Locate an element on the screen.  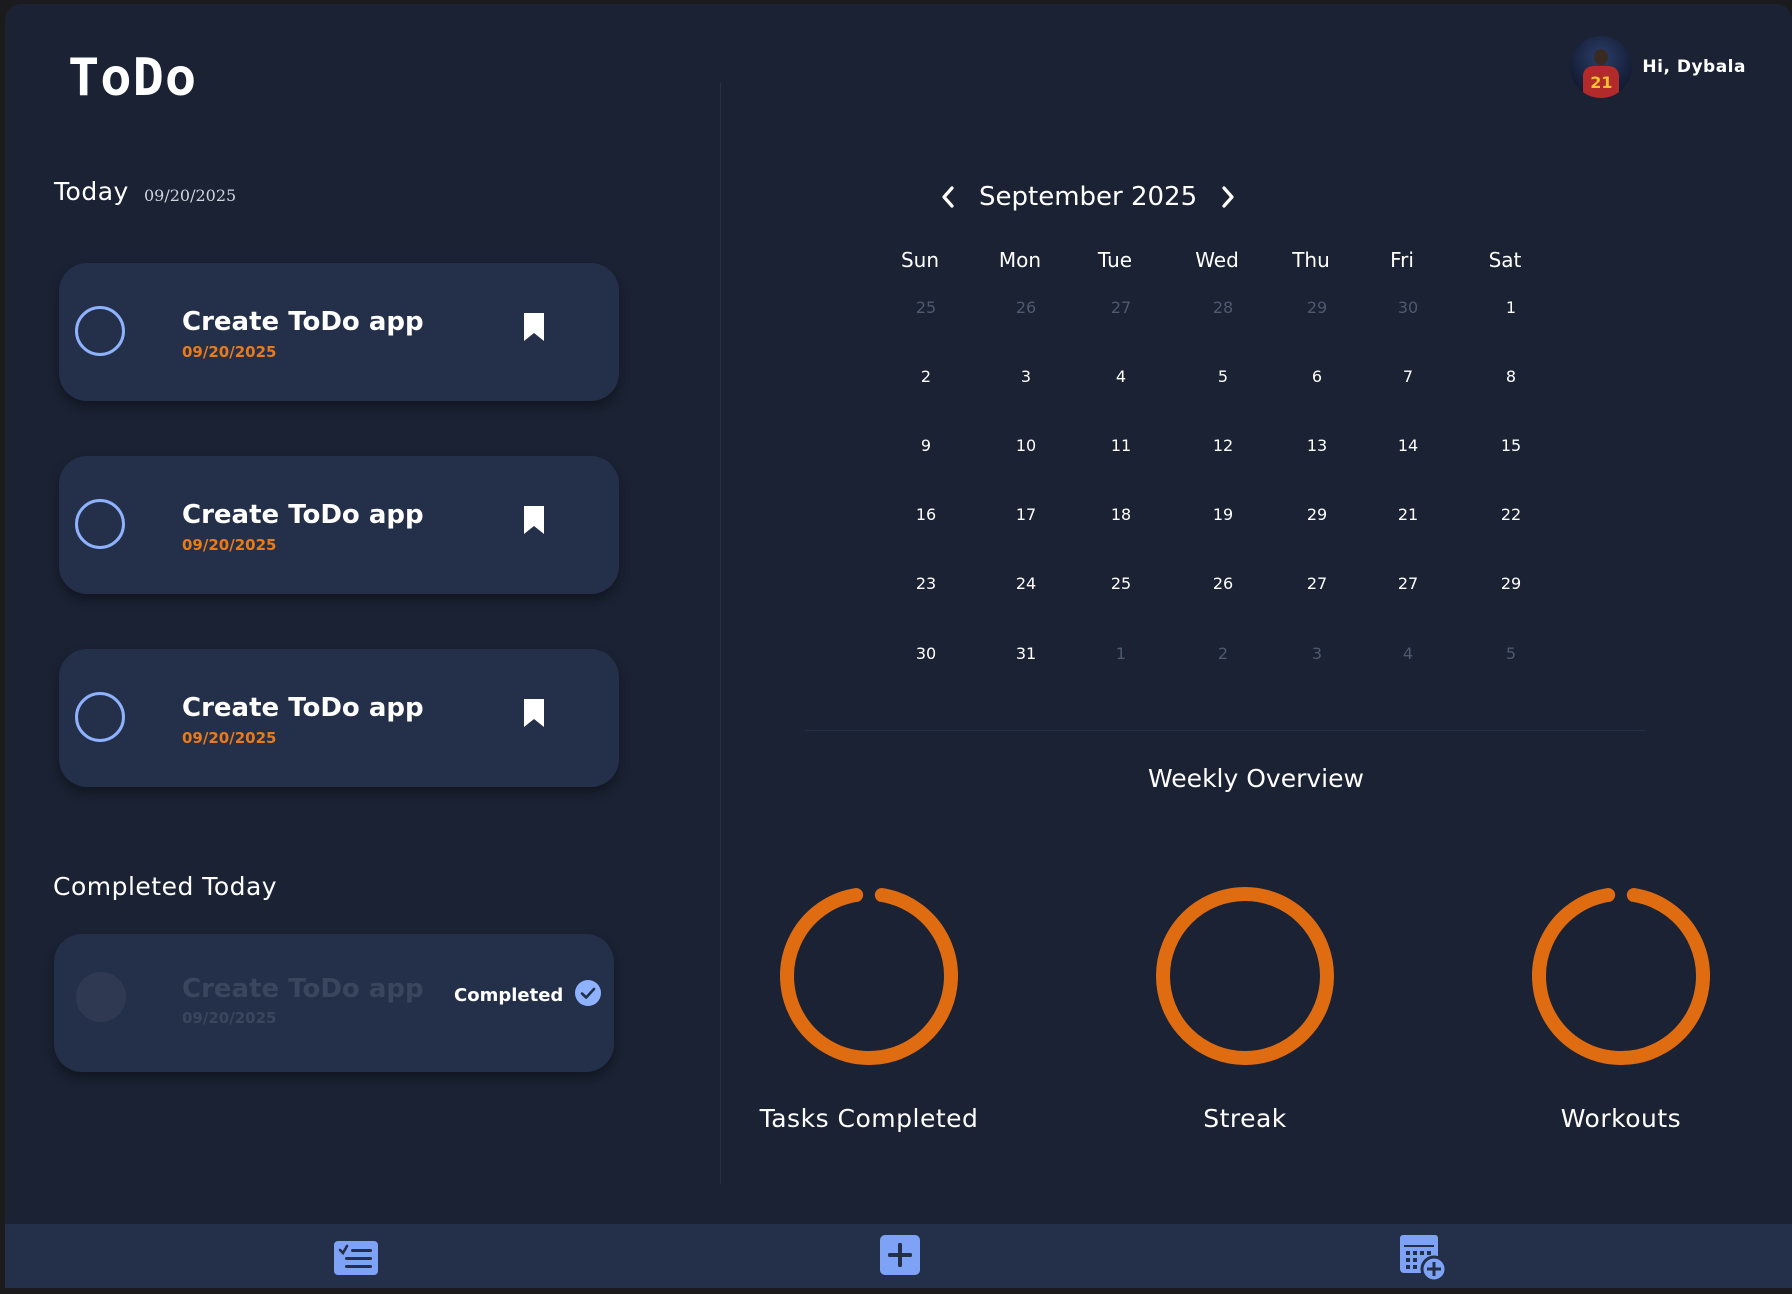
completed-task-title: Create ToDo app is located at coordinates (303, 989).